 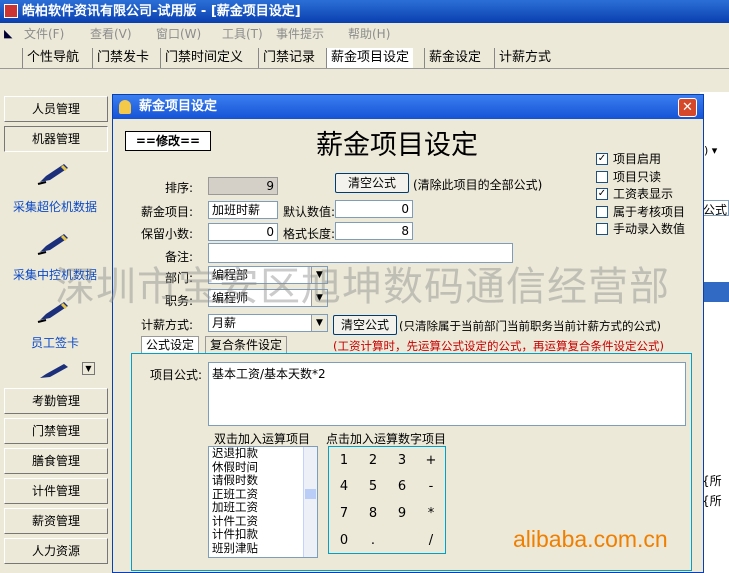 What do you see at coordinates (369, 34) in the screenshot?
I see `menu-help: 帮助(H)` at bounding box center [369, 34].